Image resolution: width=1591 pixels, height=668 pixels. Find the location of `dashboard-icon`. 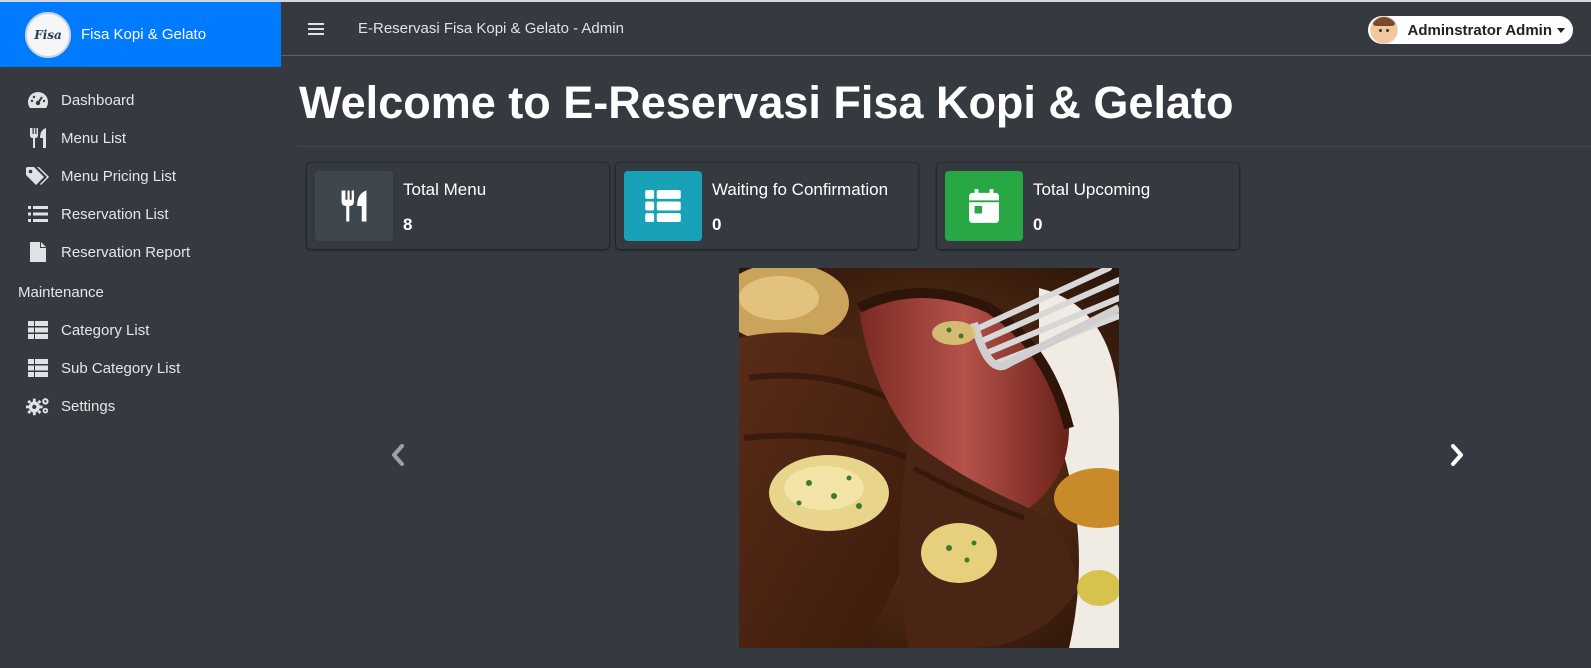

dashboard-icon is located at coordinates (38, 100).